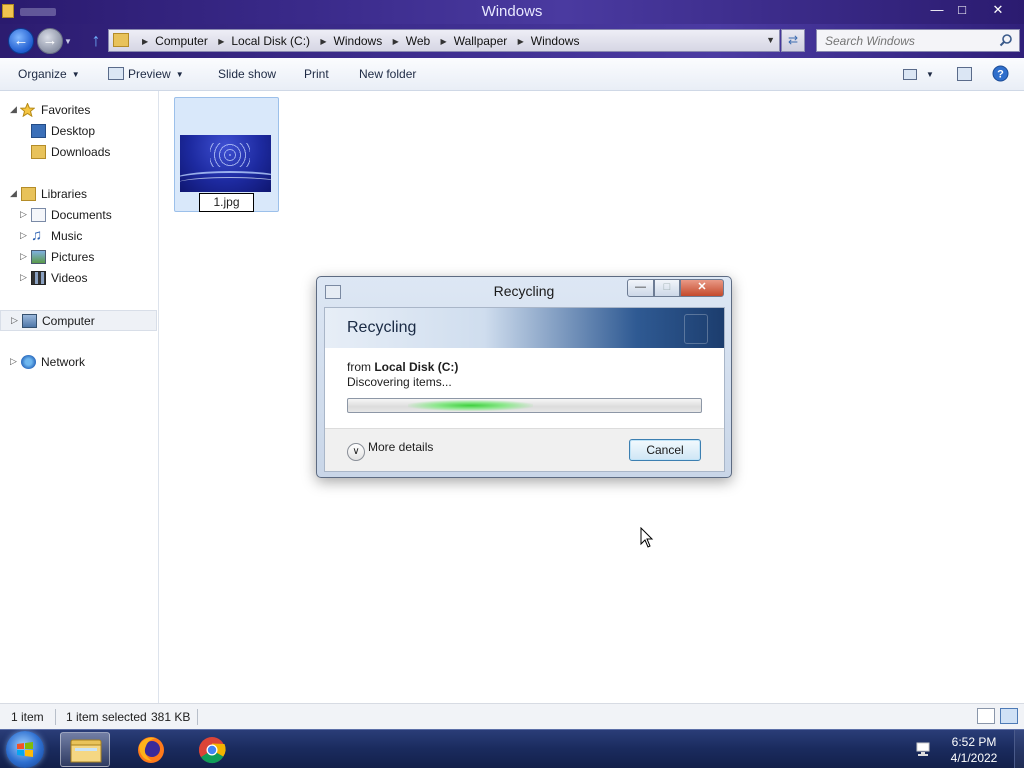 Image resolution: width=1024 pixels, height=768 pixels. Describe the element at coordinates (974, 750) in the screenshot. I see `system-clock: 6:52 PM 4/1/2022` at that location.